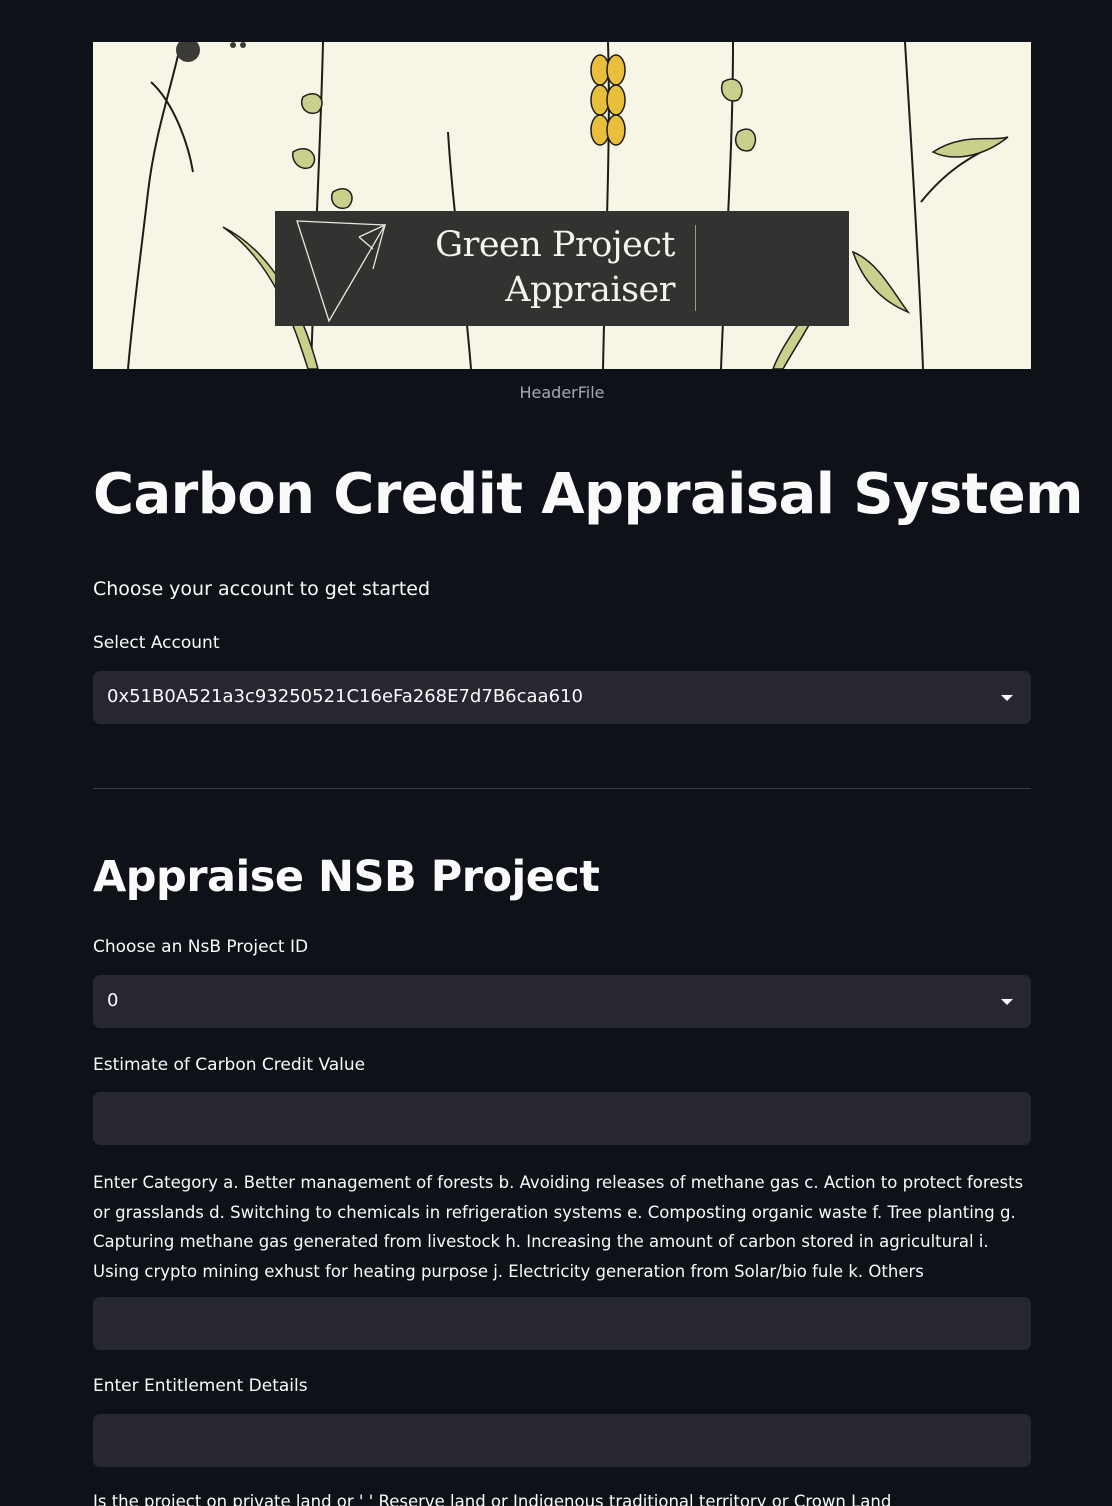 Image resolution: width=1112 pixels, height=1506 pixels. What do you see at coordinates (200, 1386) in the screenshot?
I see `entitlement-label: Enter Entitlement Details` at bounding box center [200, 1386].